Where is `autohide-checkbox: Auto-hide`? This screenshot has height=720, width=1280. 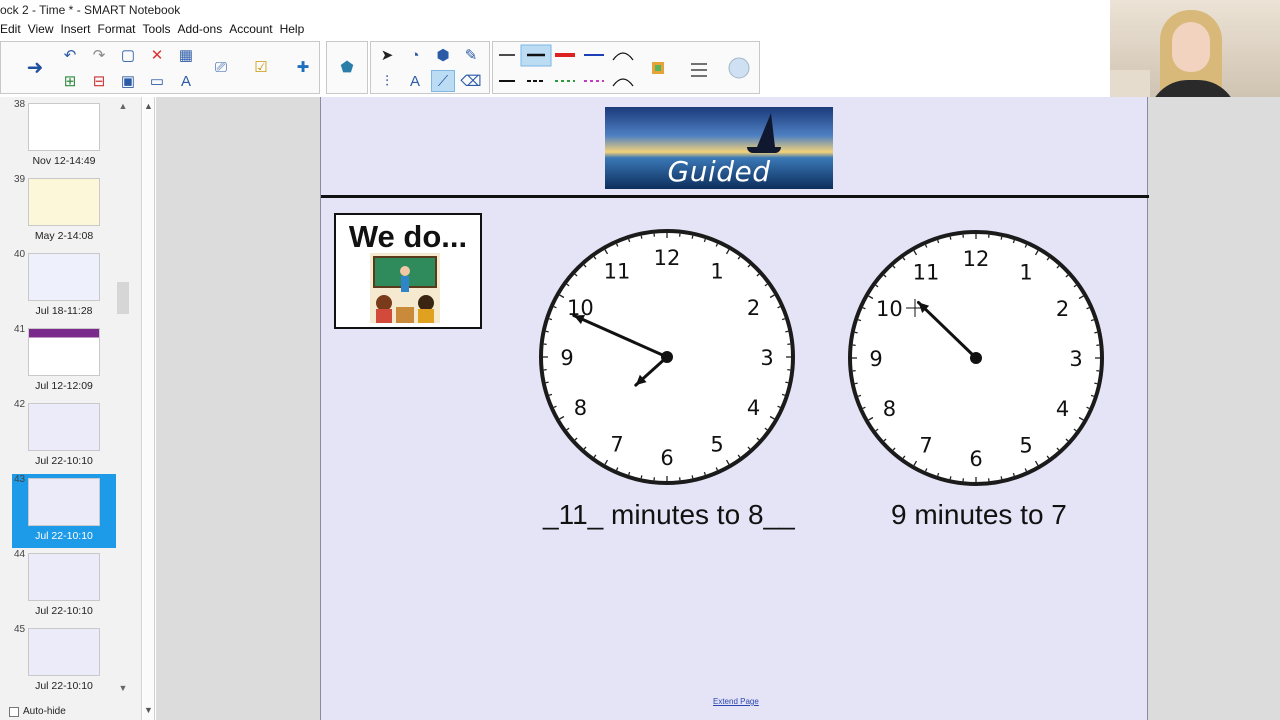 autohide-checkbox: Auto-hide is located at coordinates (37, 711).